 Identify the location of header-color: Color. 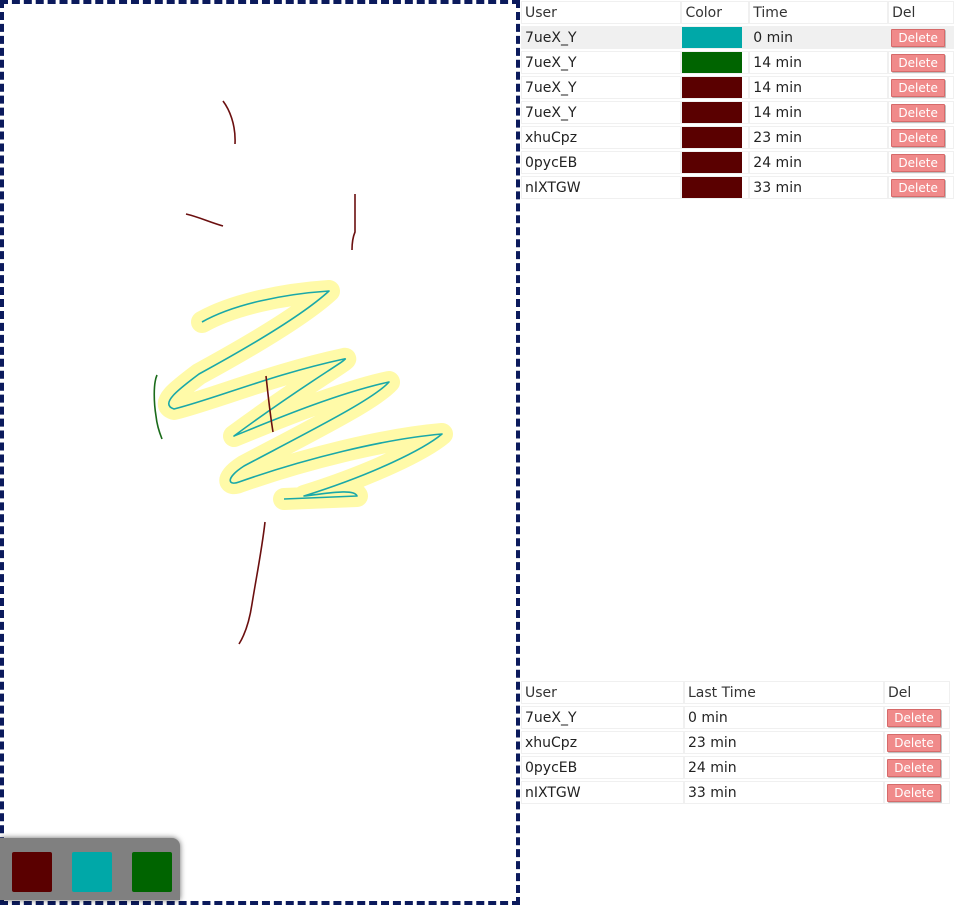
(715, 12).